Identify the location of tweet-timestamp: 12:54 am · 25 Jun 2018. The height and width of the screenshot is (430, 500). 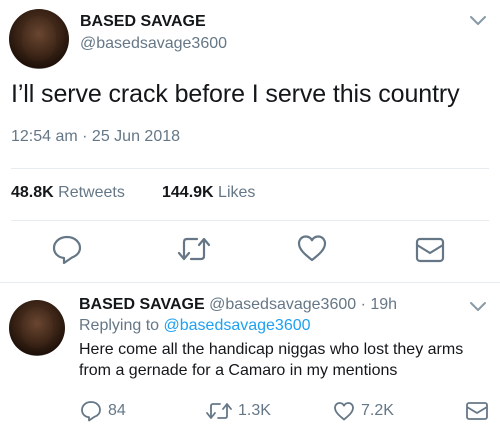
(95, 137).